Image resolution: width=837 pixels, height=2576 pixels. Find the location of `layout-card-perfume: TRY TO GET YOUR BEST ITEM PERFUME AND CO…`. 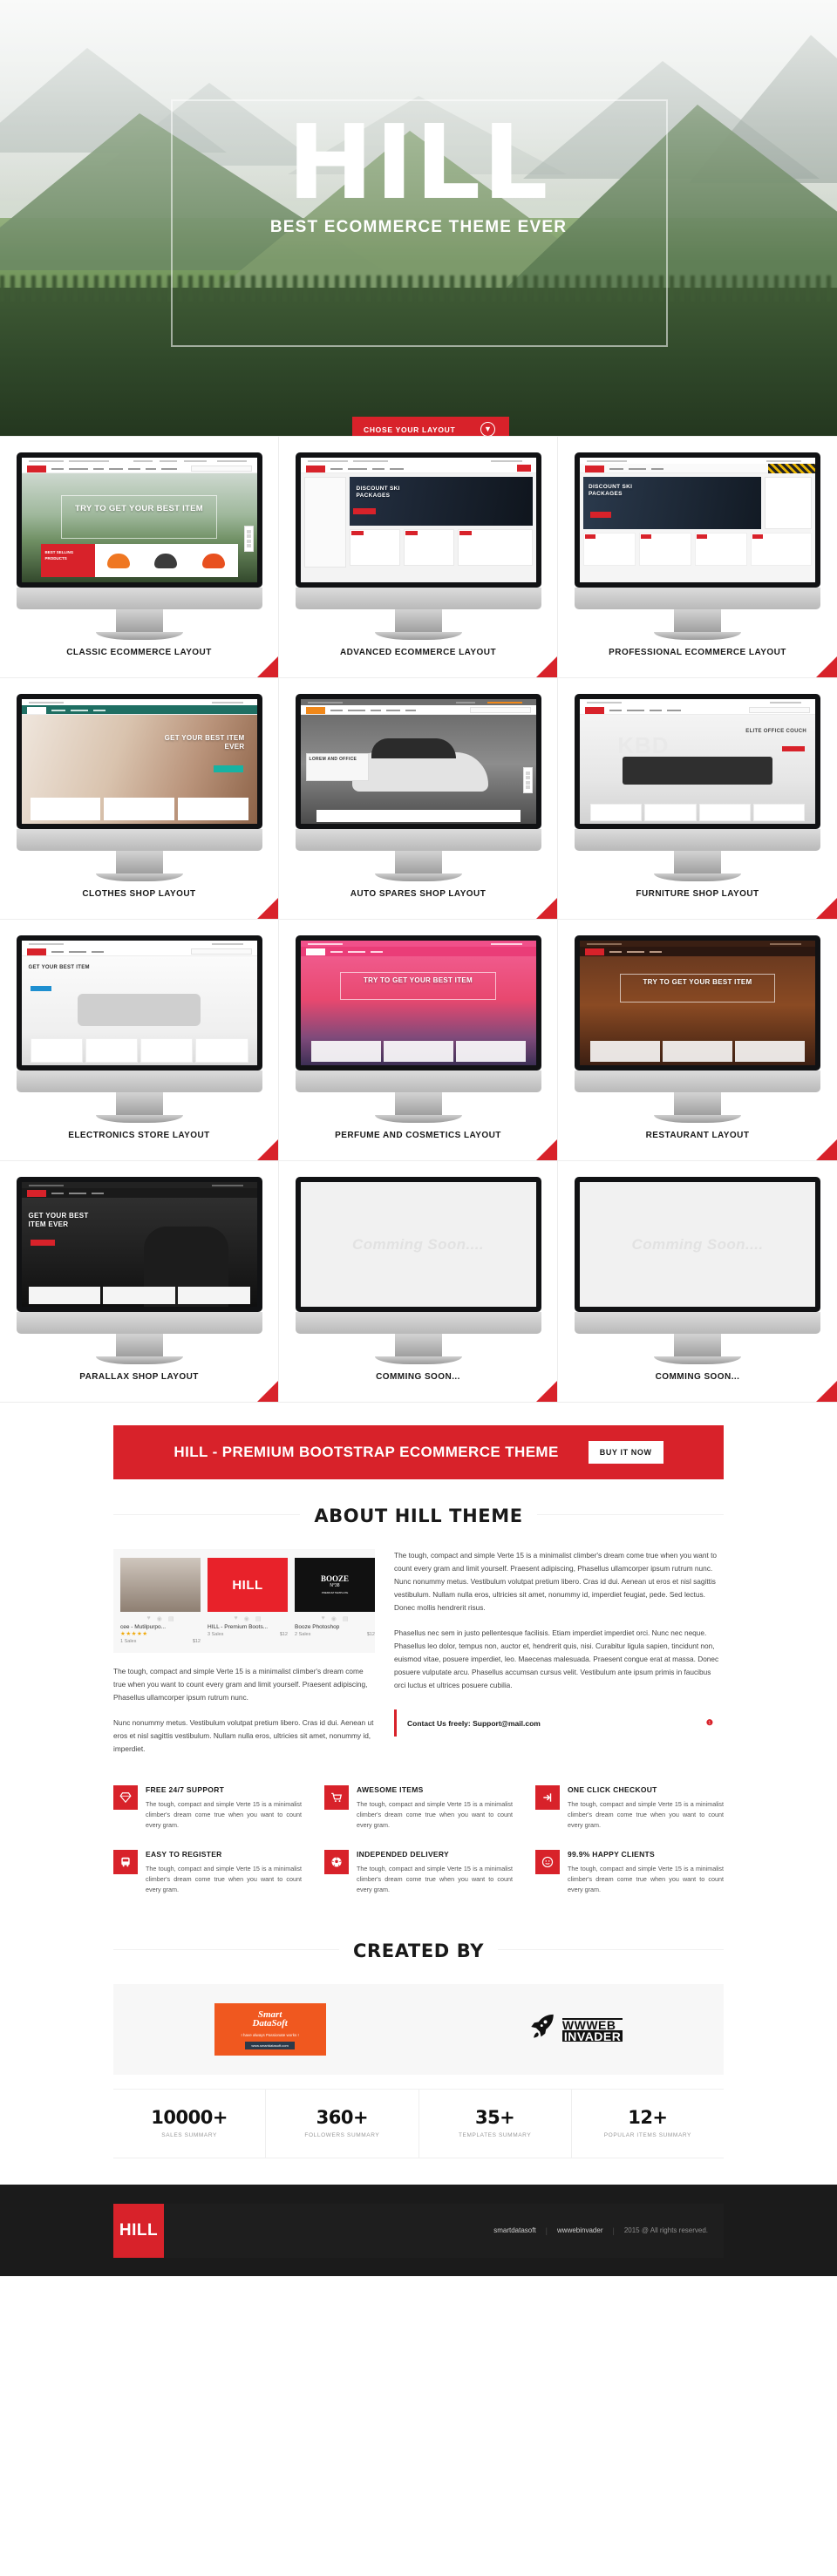

layout-card-perfume: TRY TO GET YOUR BEST ITEM PERFUME AND CO… is located at coordinates (418, 1040).